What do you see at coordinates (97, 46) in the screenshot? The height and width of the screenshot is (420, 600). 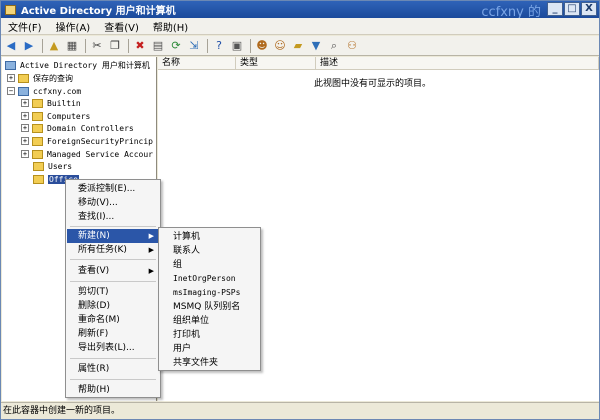 I see `cut-icon: ✂` at bounding box center [97, 46].